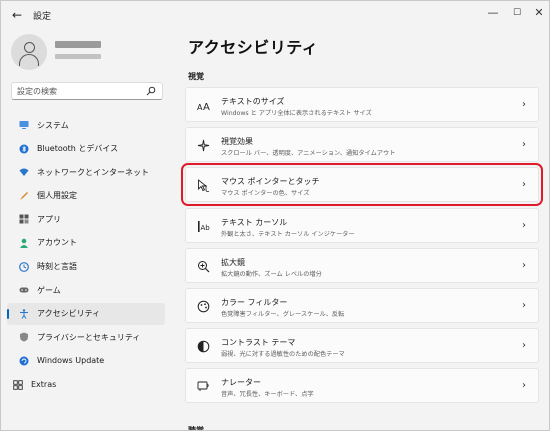  What do you see at coordinates (78, 44) in the screenshot?
I see `user-name-redacted` at bounding box center [78, 44].